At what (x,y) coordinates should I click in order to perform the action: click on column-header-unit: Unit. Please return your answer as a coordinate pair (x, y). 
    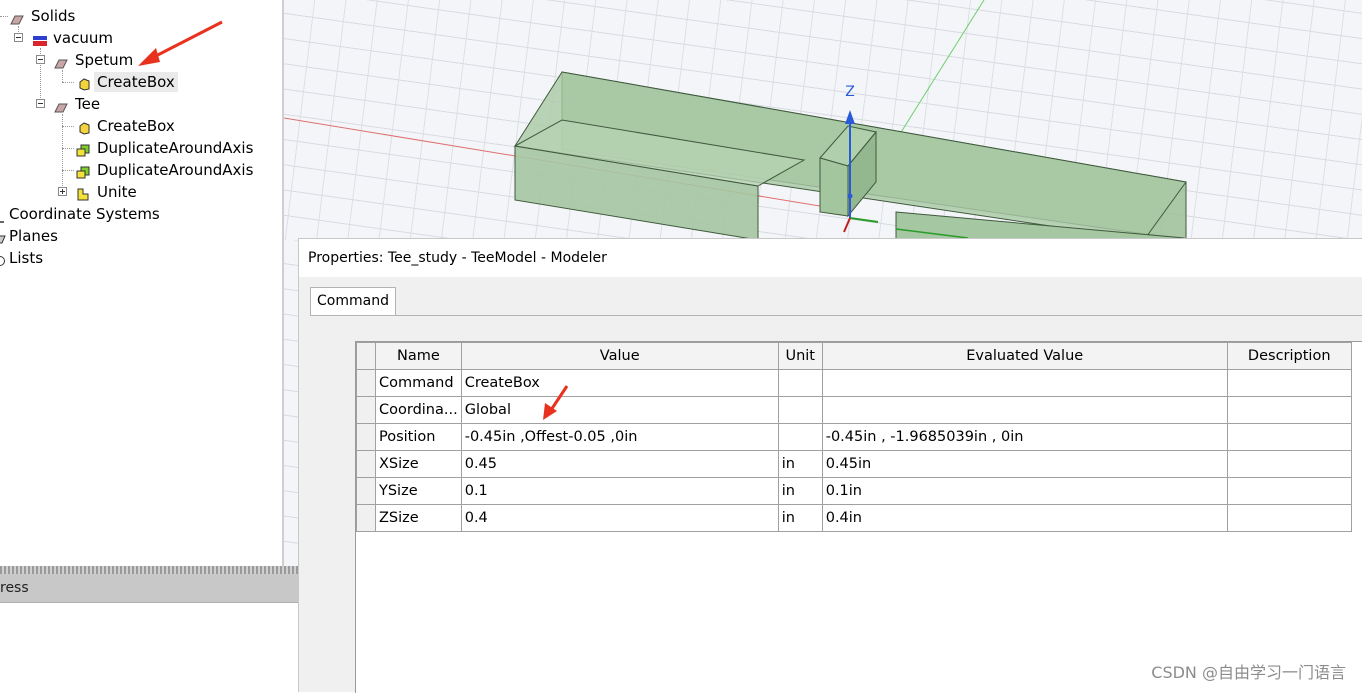
    Looking at the image, I should click on (800, 356).